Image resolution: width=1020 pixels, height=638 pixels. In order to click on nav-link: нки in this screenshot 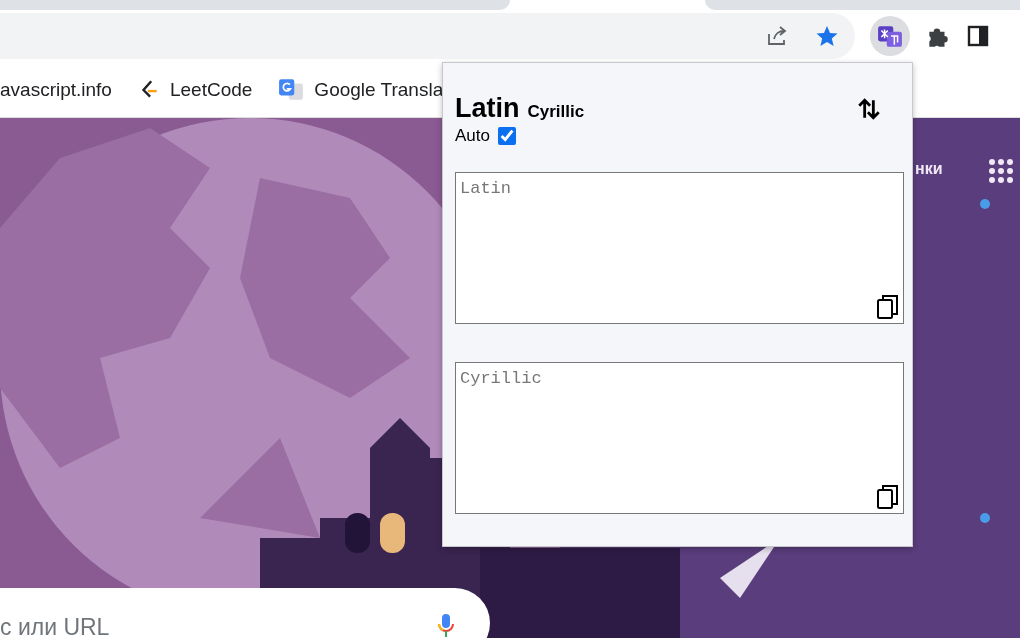, I will do `click(929, 169)`.